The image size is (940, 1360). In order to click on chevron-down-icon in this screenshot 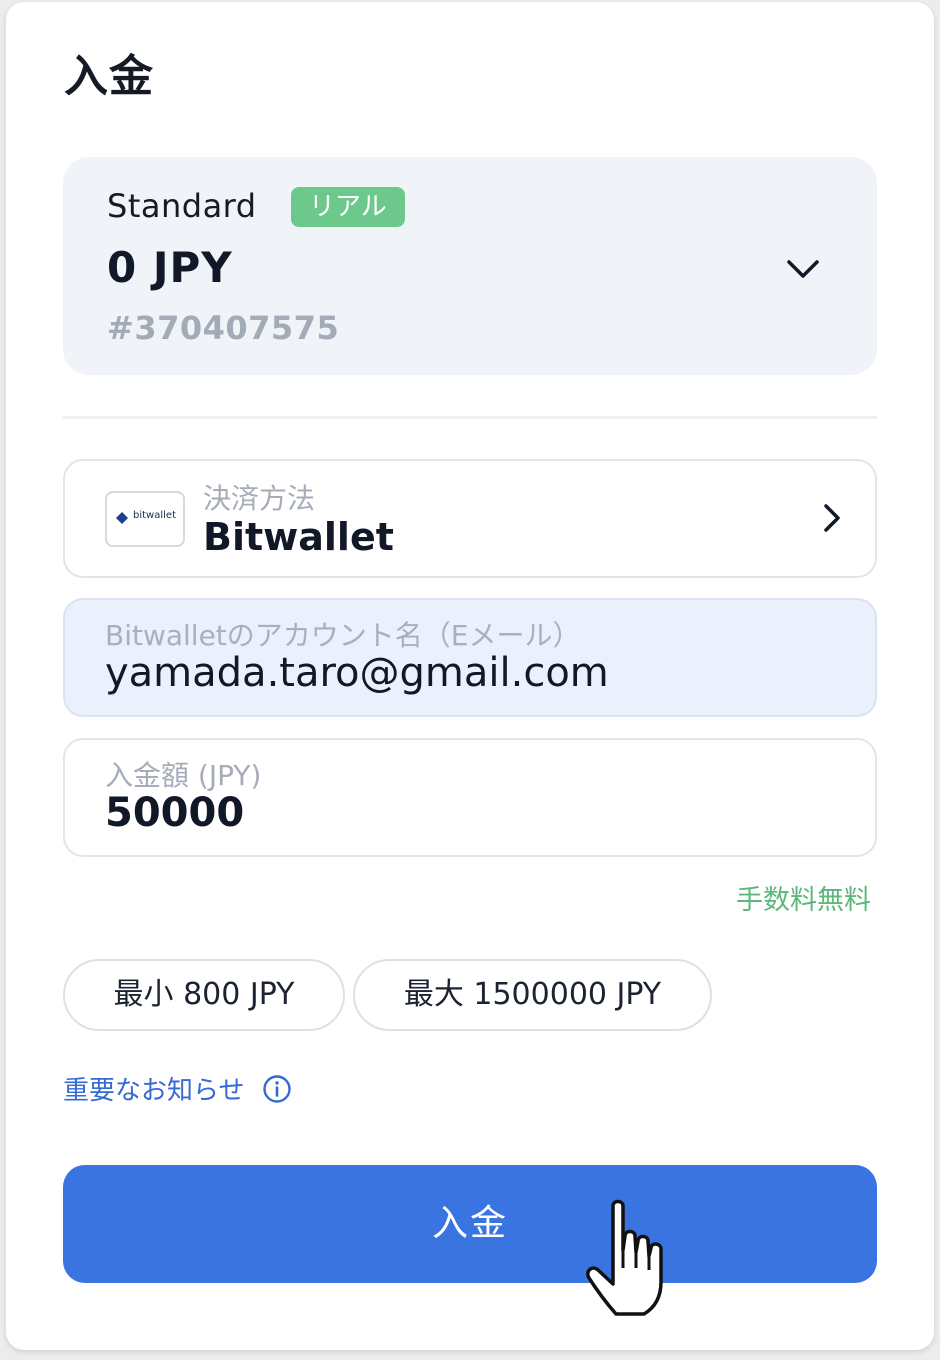, I will do `click(803, 269)`.